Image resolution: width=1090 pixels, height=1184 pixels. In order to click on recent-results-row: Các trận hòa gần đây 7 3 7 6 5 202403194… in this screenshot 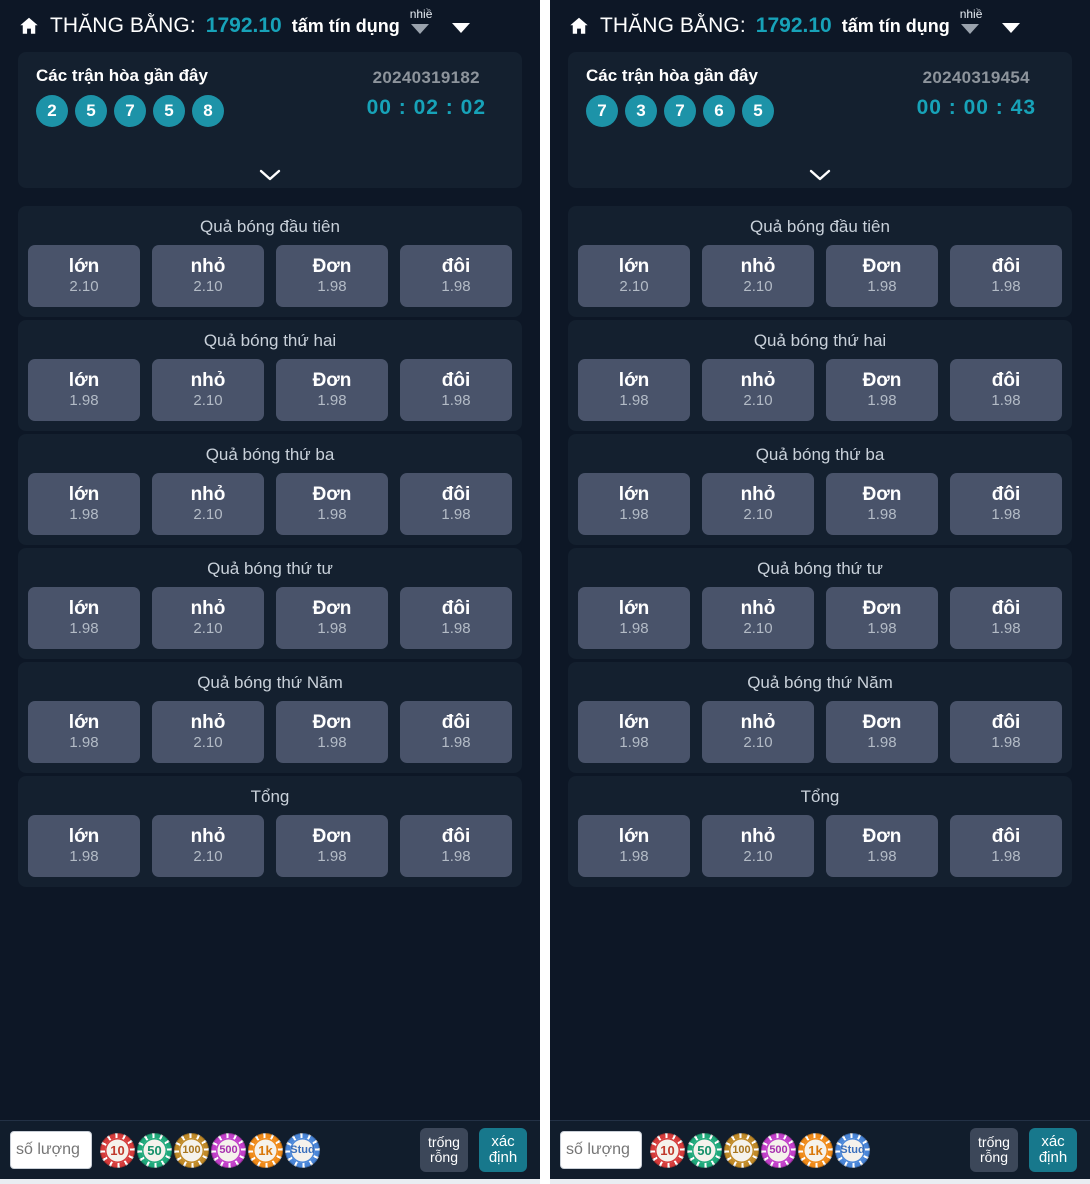, I will do `click(820, 96)`.